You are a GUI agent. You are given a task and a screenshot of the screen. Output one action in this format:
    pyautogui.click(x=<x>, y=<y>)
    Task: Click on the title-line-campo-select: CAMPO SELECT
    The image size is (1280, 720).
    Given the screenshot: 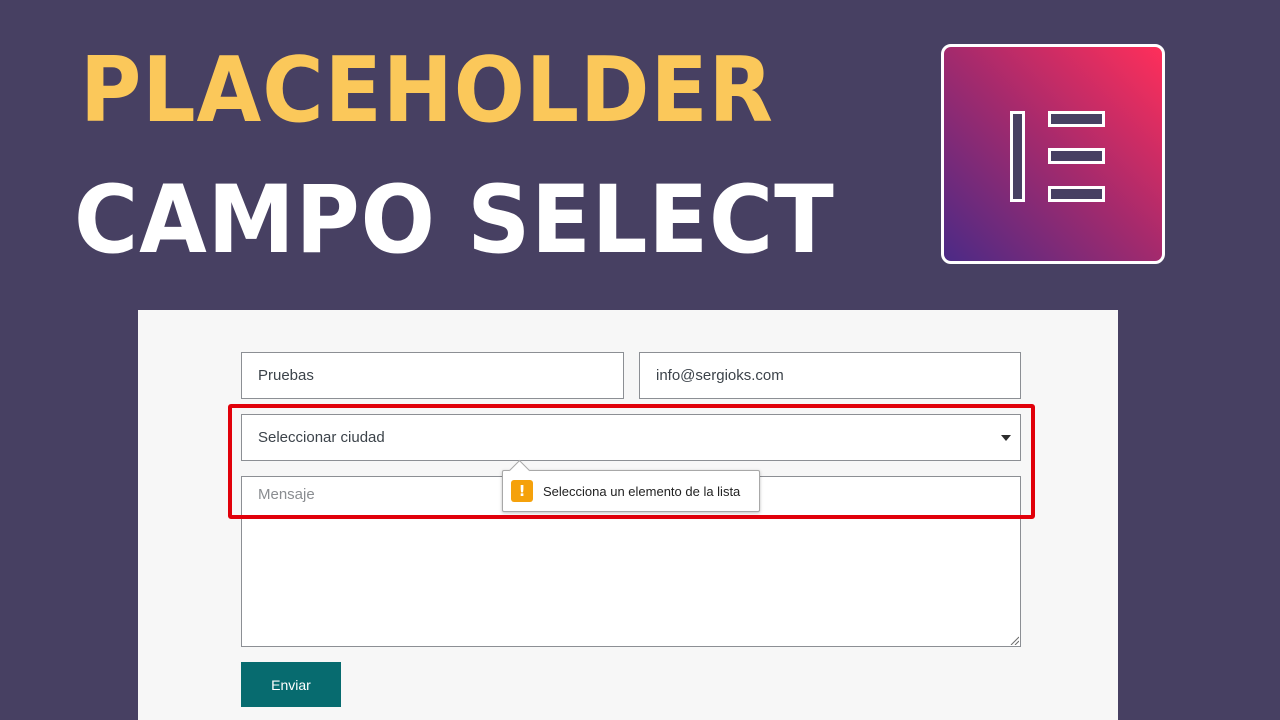 What is the action you would take?
    pyautogui.click(x=454, y=220)
    